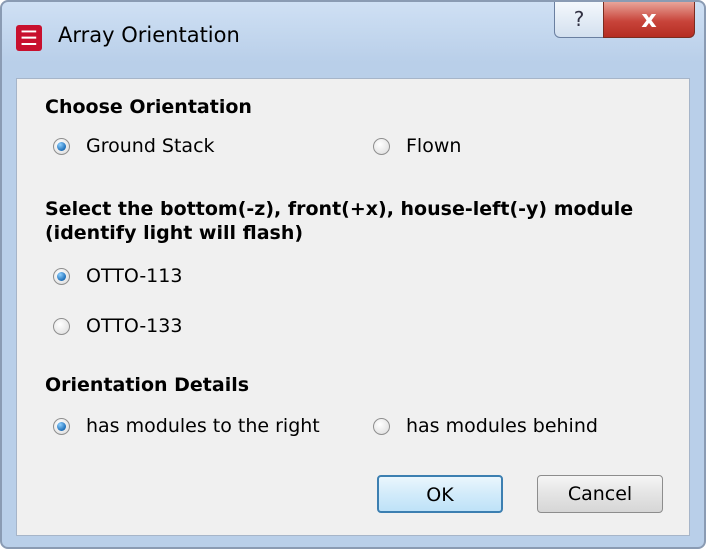  Describe the element at coordinates (147, 385) in the screenshot. I see `orientation-details-heading: Orientation Details` at that location.